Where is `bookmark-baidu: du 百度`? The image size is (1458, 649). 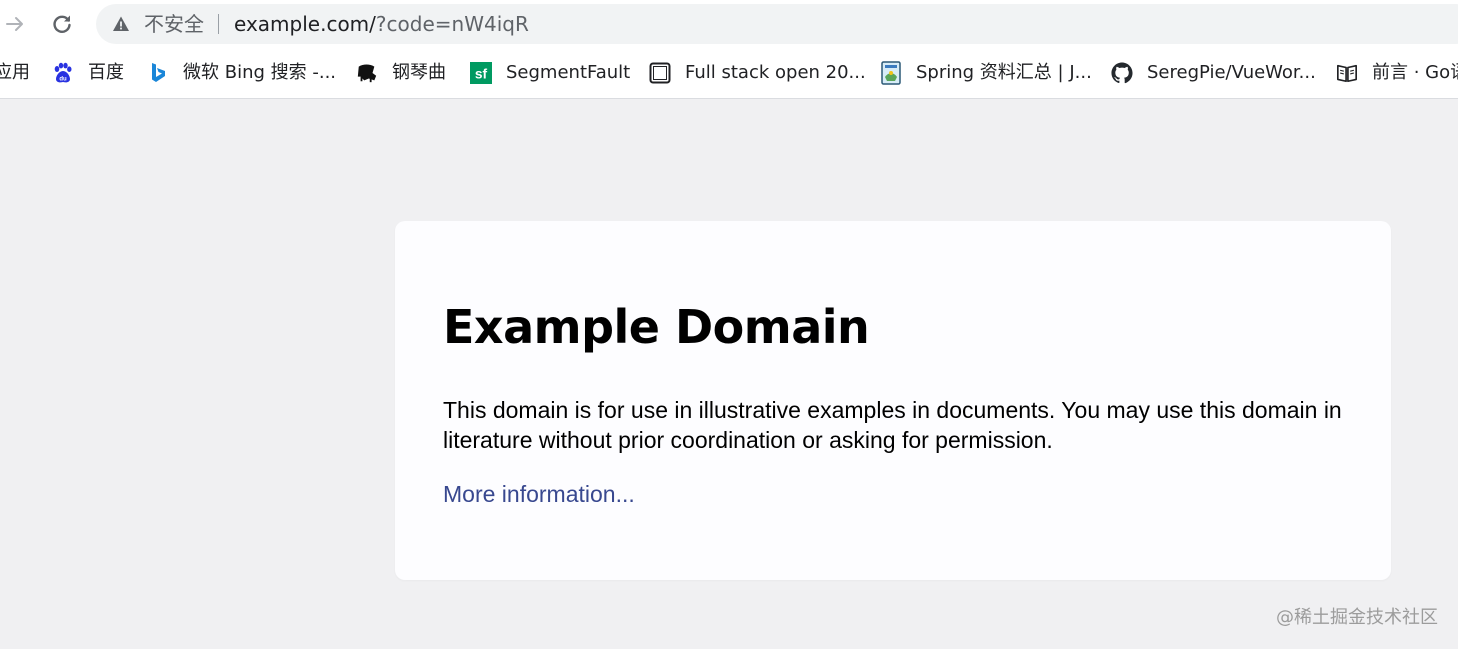
bookmark-baidu: du 百度 is located at coordinates (88, 73).